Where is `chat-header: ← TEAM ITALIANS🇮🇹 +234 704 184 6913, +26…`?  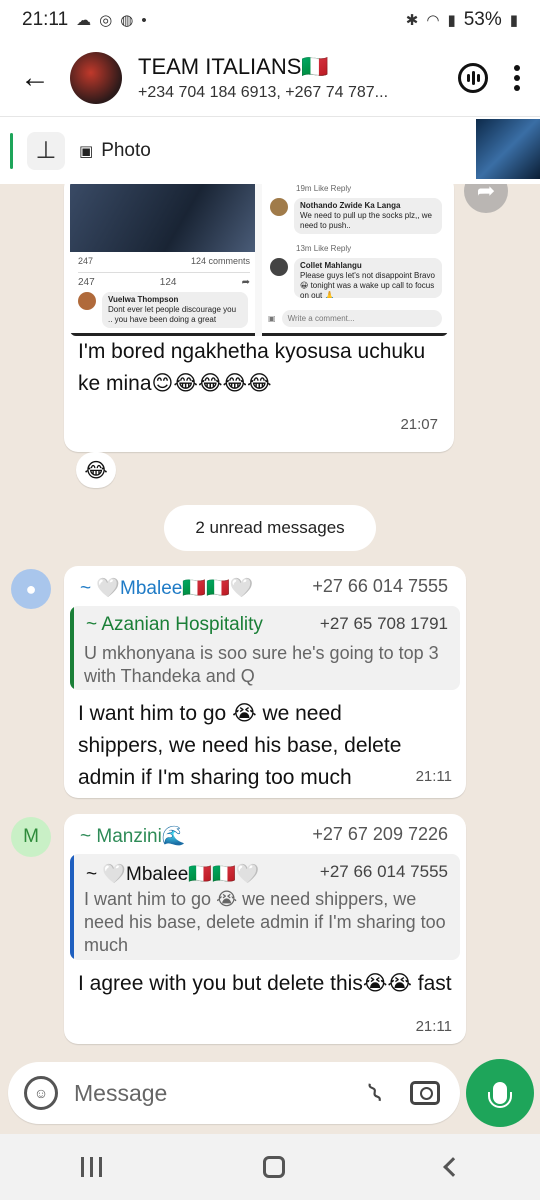
chat-header: ← TEAM ITALIANS🇮🇹 +234 704 184 6913, +26… is located at coordinates (270, 78).